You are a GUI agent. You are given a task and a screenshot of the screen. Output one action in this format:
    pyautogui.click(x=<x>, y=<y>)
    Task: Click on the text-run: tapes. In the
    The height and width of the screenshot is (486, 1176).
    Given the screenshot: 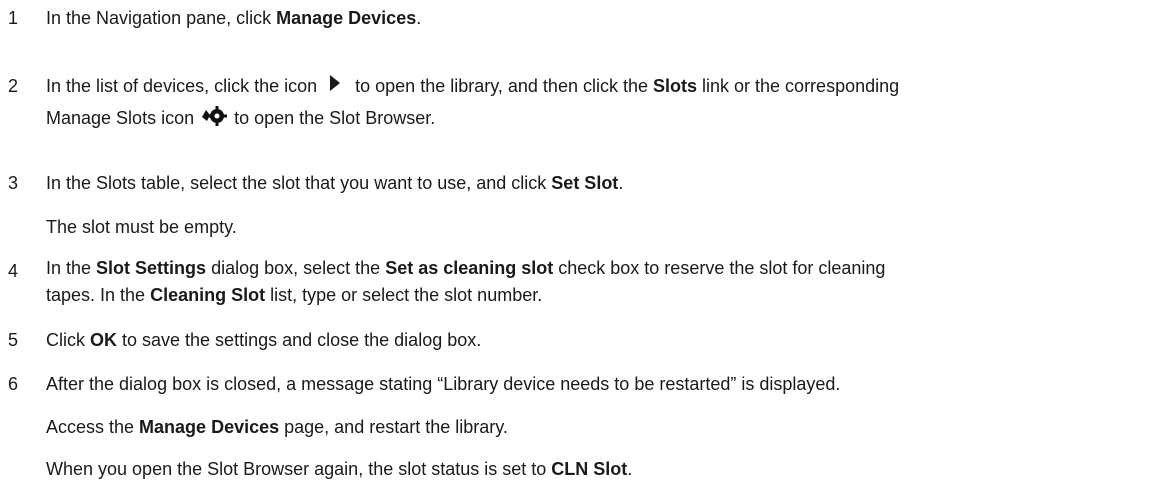 What is the action you would take?
    pyautogui.click(x=98, y=295)
    